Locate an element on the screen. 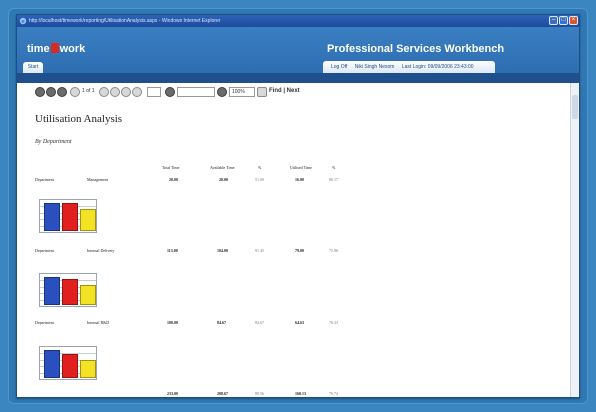 The height and width of the screenshot is (412, 596). last-login: Last Login: 09/09/2006 23:43:00 is located at coordinates (437, 67).